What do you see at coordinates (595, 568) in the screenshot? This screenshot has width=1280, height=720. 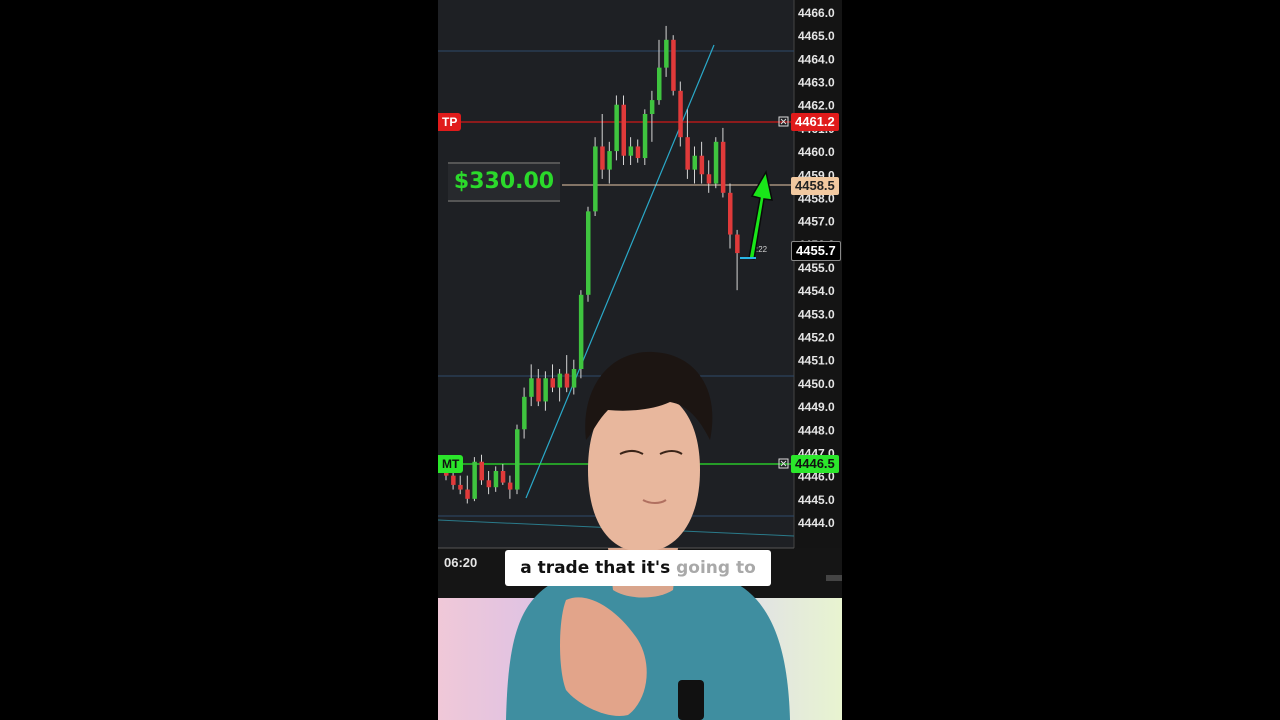 I see `caption-spoken: a trade that it's` at bounding box center [595, 568].